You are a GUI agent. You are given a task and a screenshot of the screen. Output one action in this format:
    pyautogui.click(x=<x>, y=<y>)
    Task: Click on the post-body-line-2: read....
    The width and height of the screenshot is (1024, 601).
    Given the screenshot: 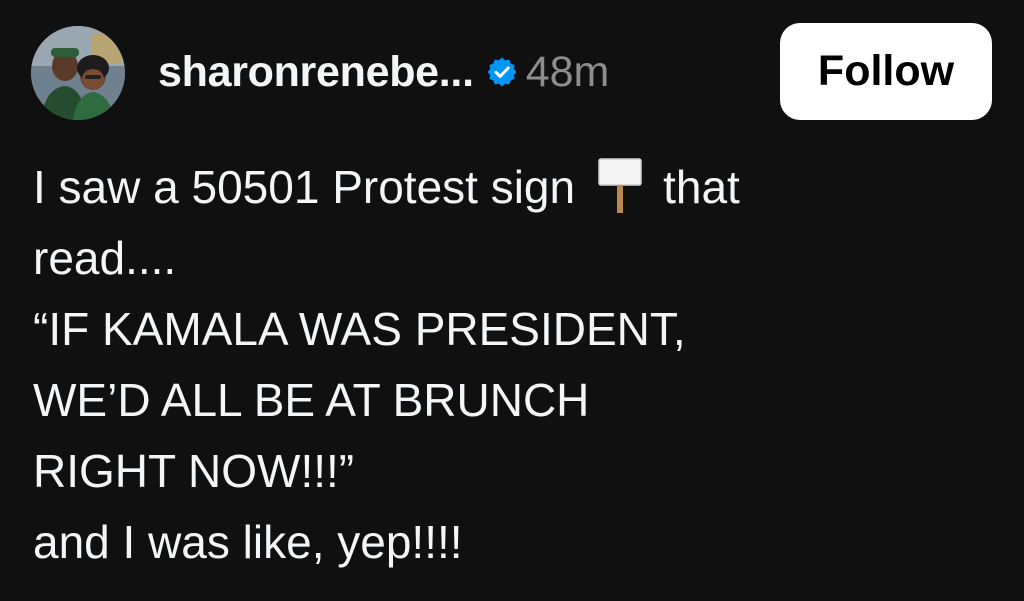 What is the action you would take?
    pyautogui.click(x=105, y=258)
    